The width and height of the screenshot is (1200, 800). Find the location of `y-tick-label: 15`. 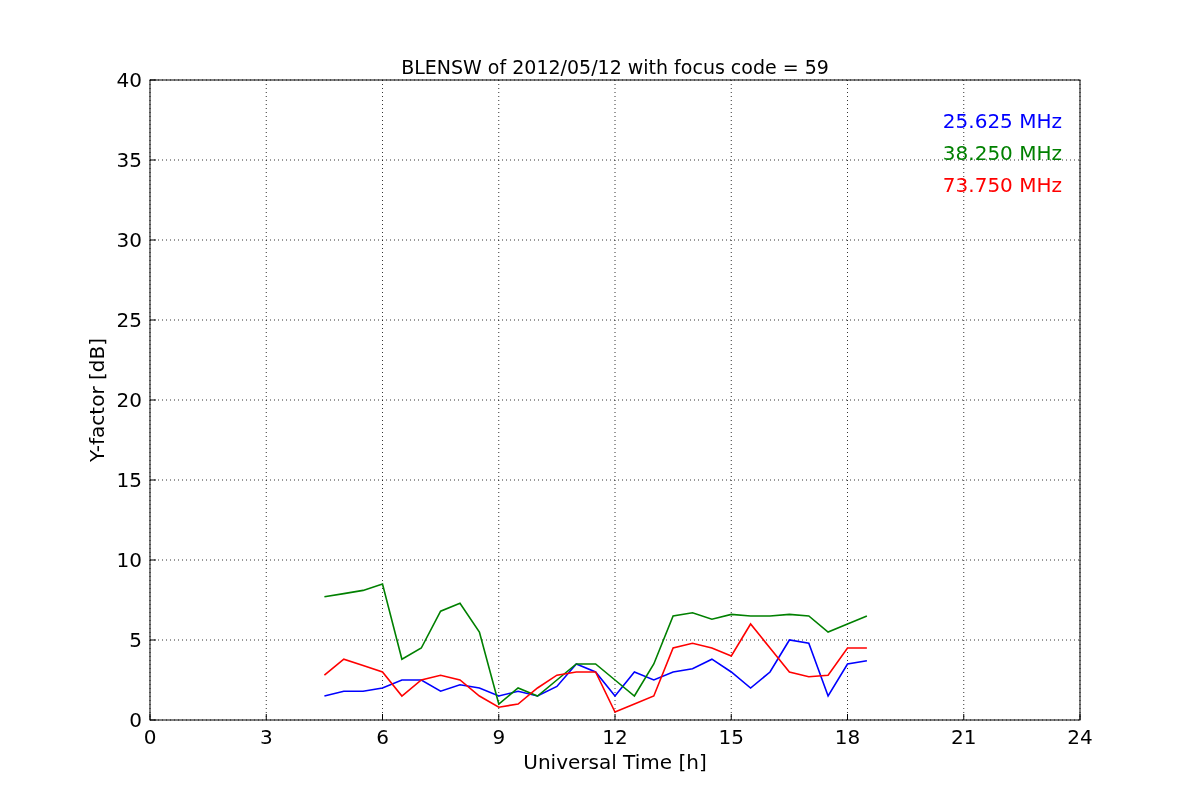

y-tick-label: 15 is located at coordinates (129, 480).